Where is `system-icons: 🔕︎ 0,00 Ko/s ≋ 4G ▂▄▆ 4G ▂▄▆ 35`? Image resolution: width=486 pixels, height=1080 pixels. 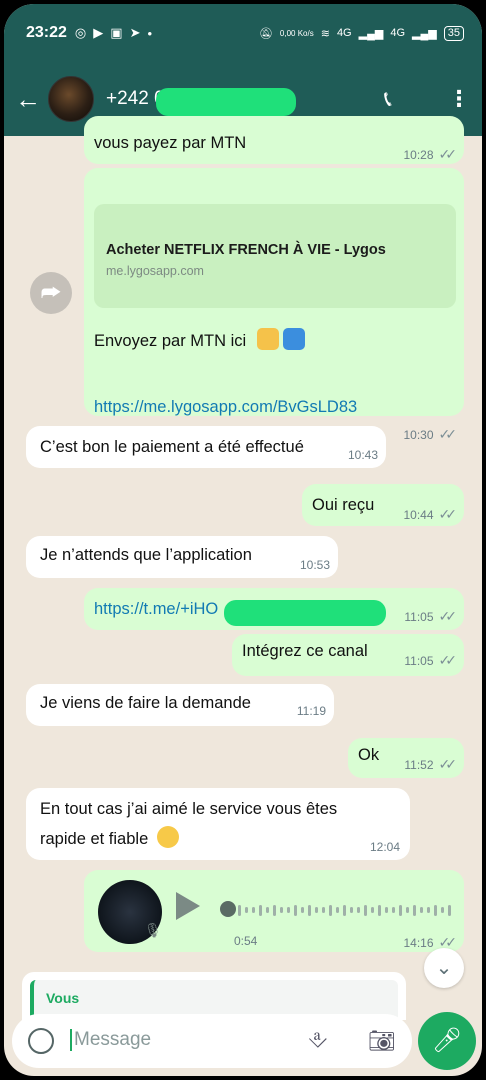
system-icons: 🔕︎ 0,00 Ko/s ≋ 4G ▂▄▆ 4G ▂▄▆ 35 is located at coordinates (361, 33).